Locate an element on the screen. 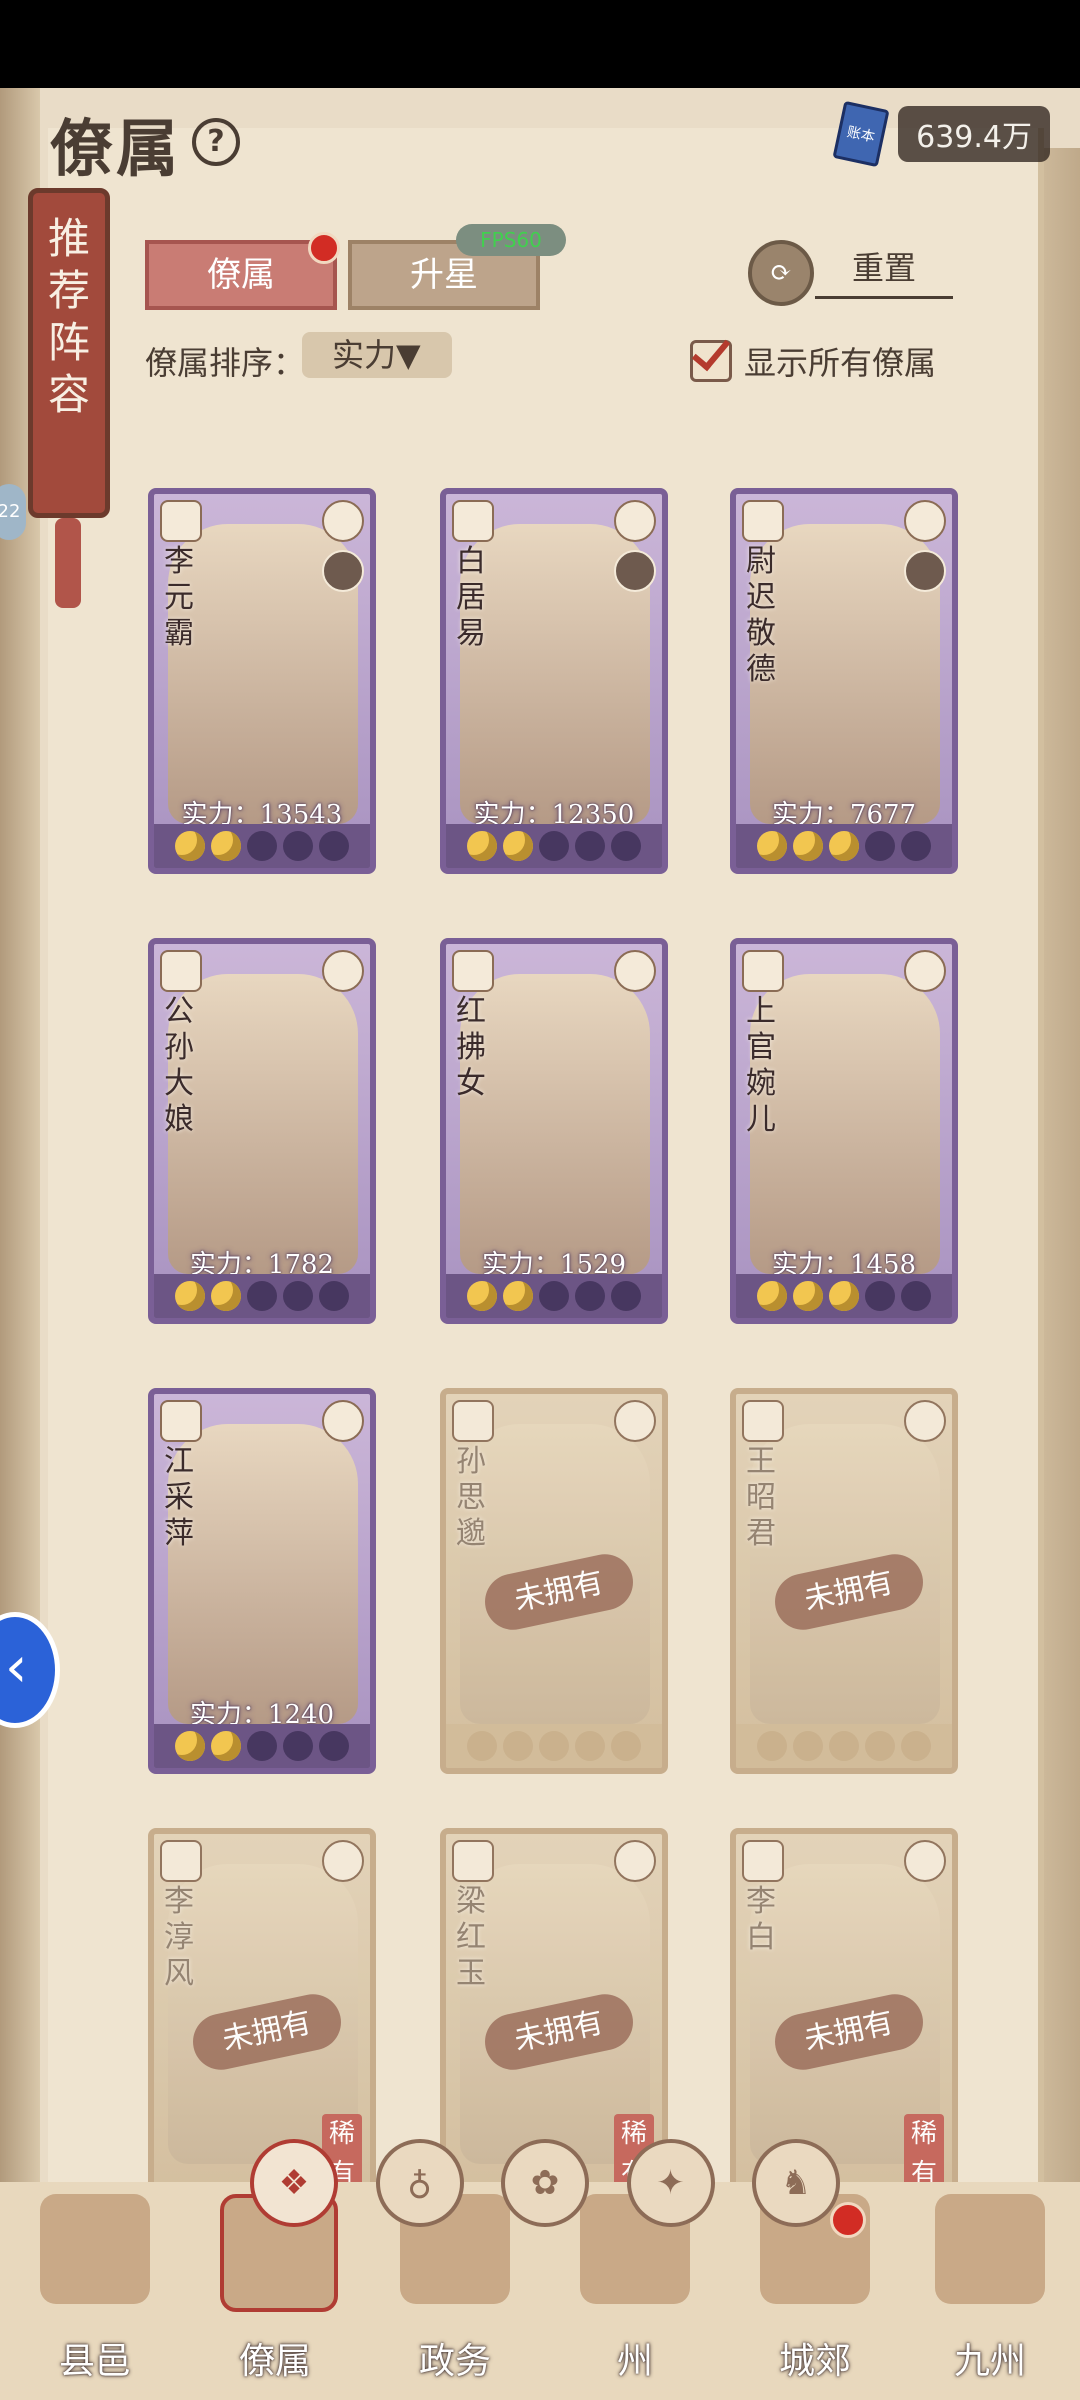 This screenshot has width=1080, height=2400. staff-card: 公孙大娘 实力：1782 is located at coordinates (262, 1131).